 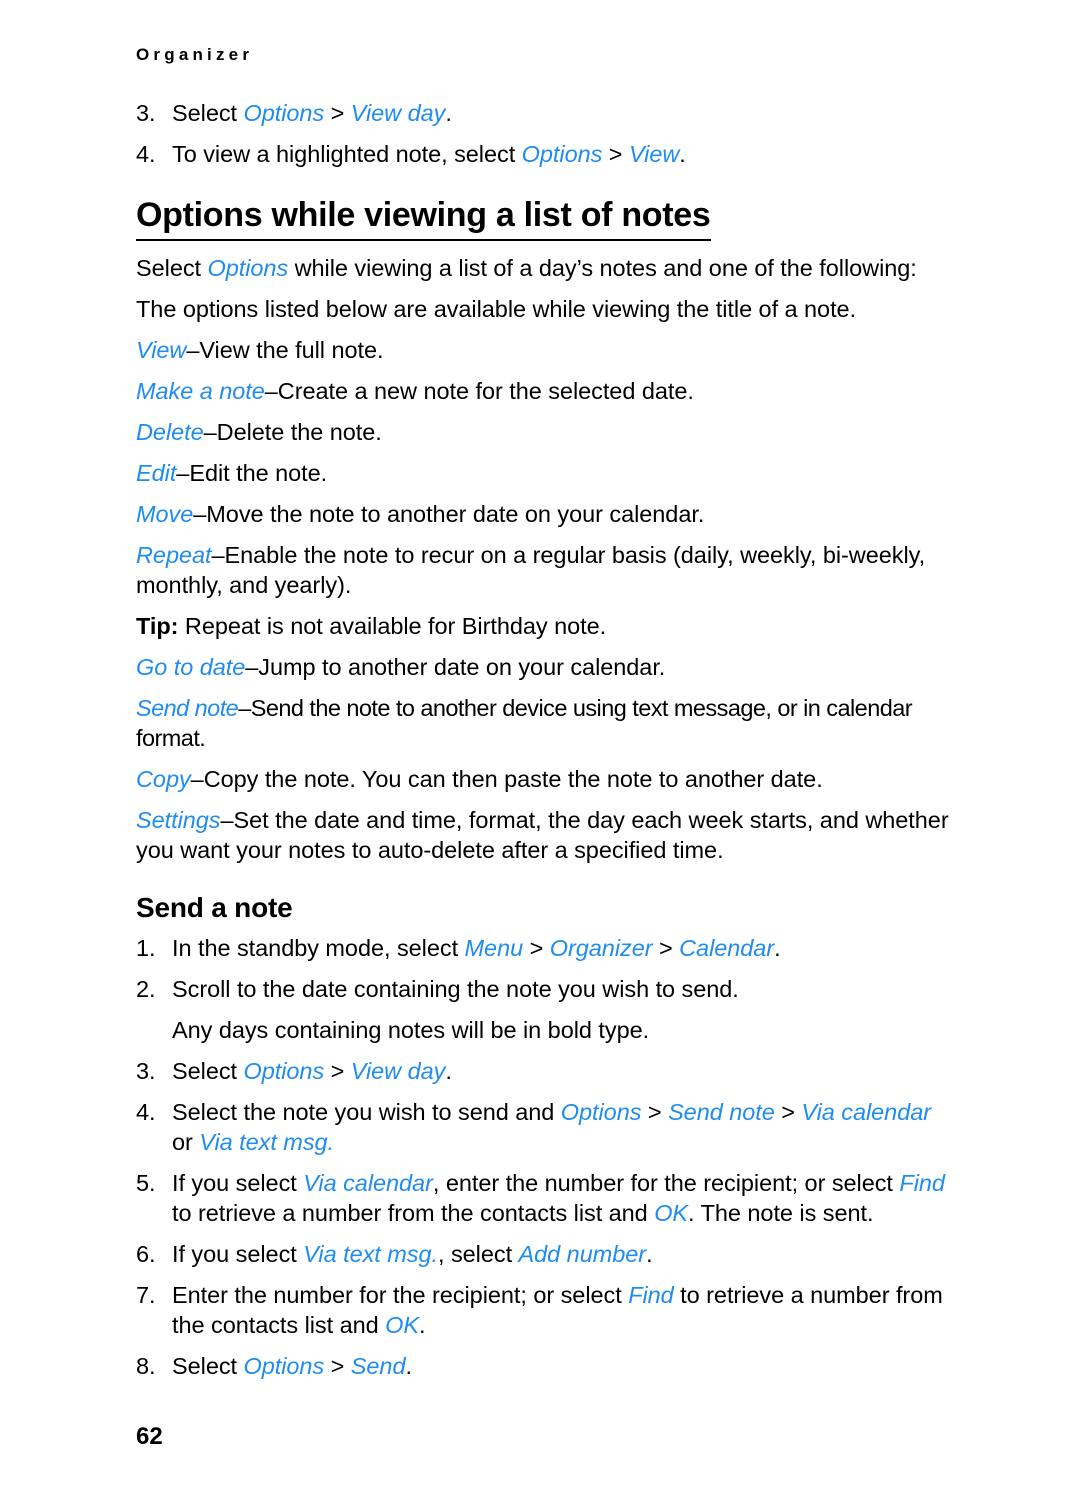 I want to click on option-term: View, so click(x=161, y=350).